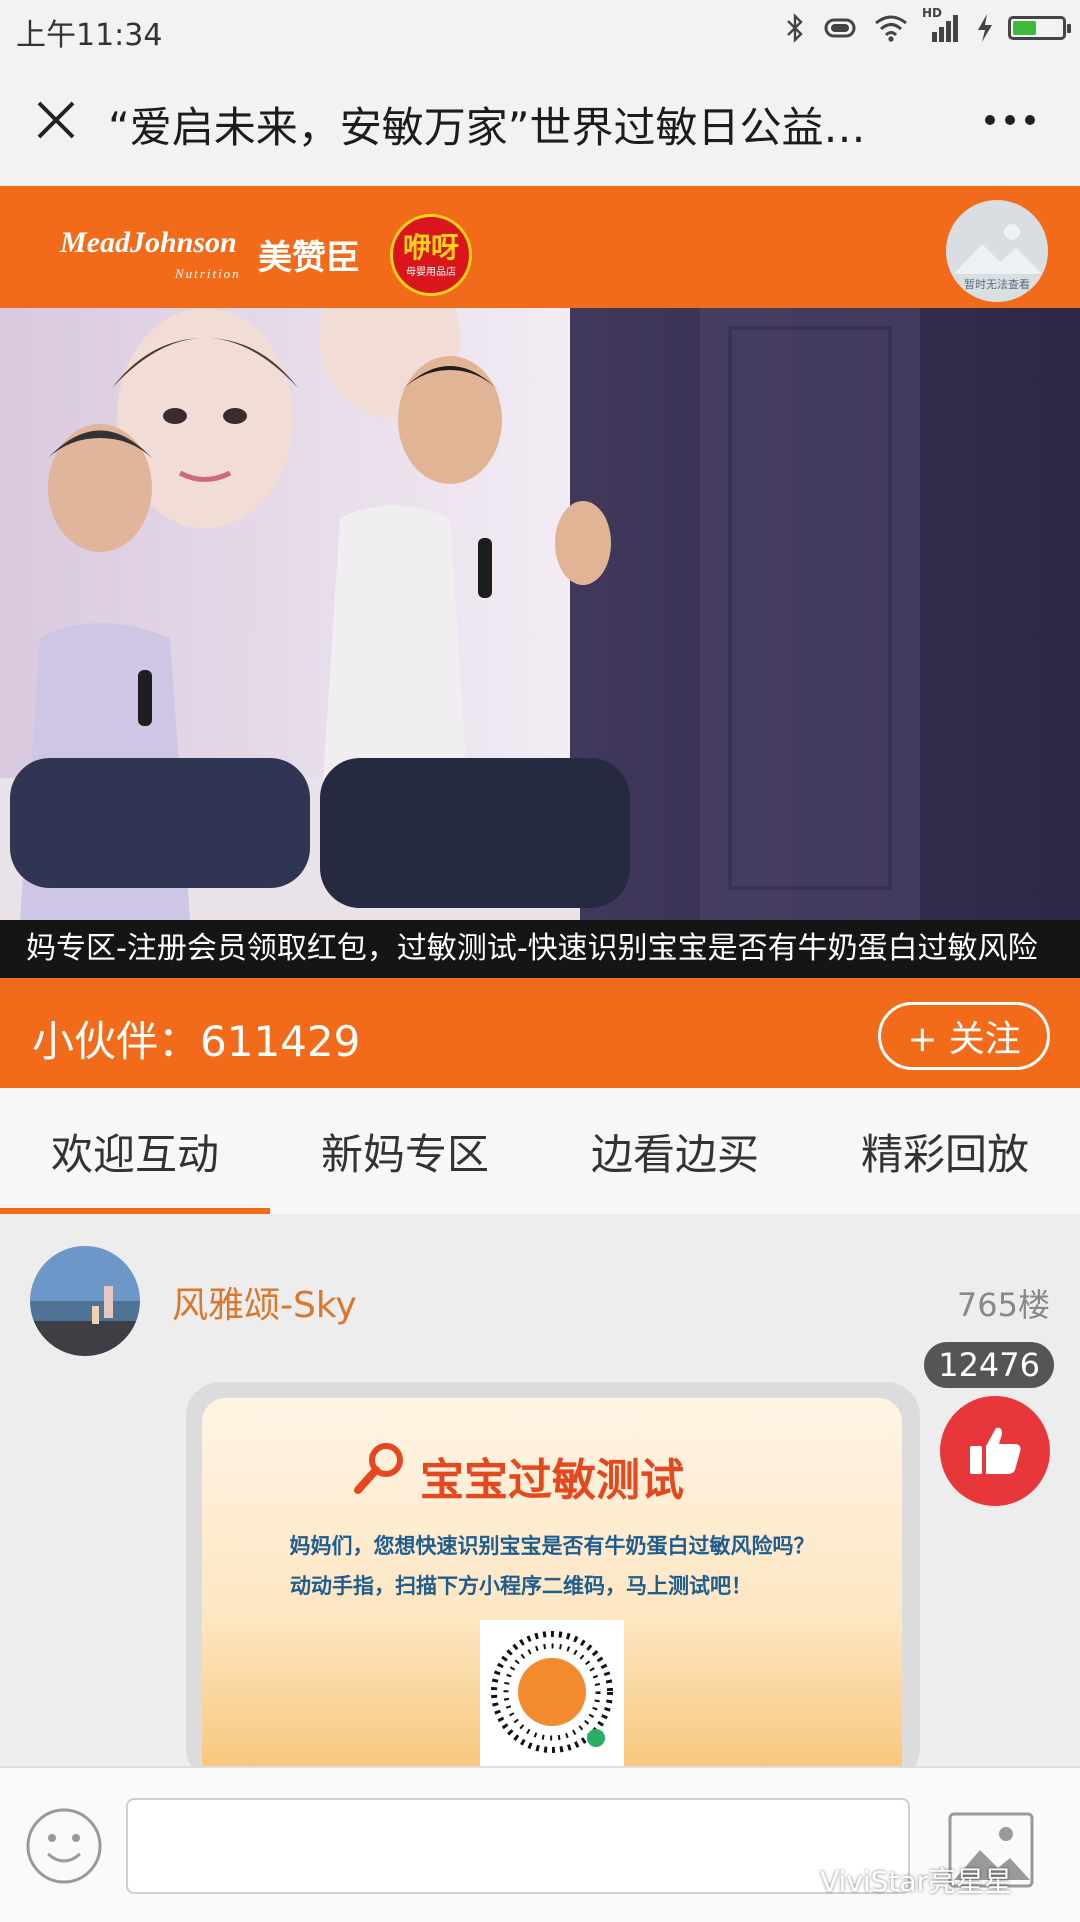 This screenshot has width=1080, height=1922. What do you see at coordinates (840, 28) in the screenshot?
I see `vibrate-icon` at bounding box center [840, 28].